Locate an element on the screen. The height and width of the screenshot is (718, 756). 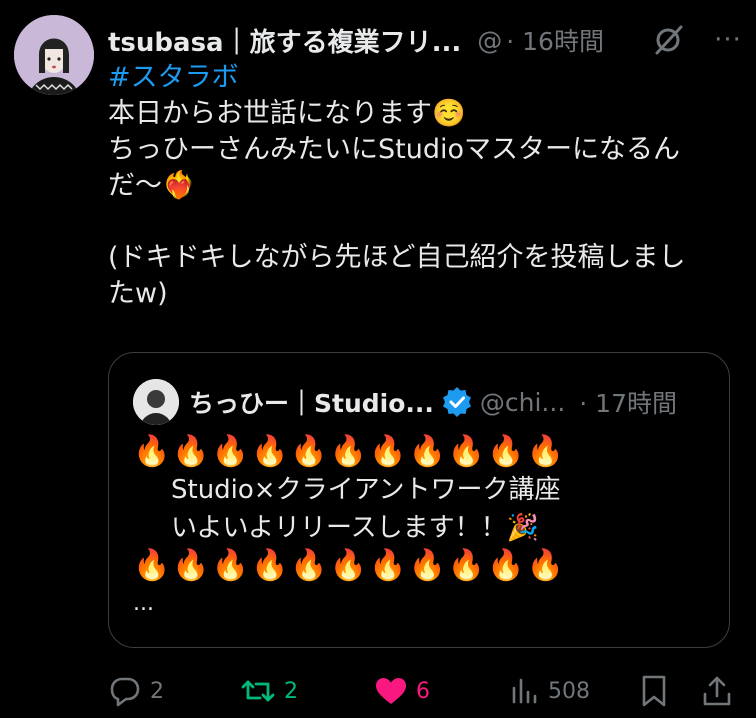
post-line-blank is located at coordinates (423, 222).